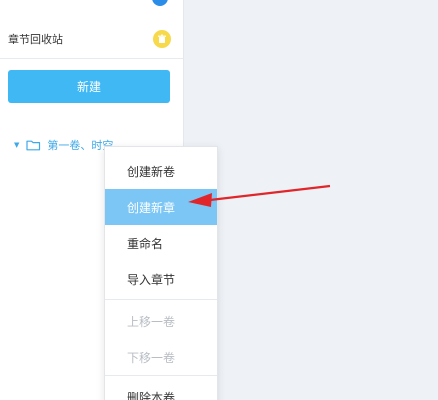 The width and height of the screenshot is (438, 400). Describe the element at coordinates (161, 171) in the screenshot. I see `menu-item-create-volume: 创建新卷` at that location.